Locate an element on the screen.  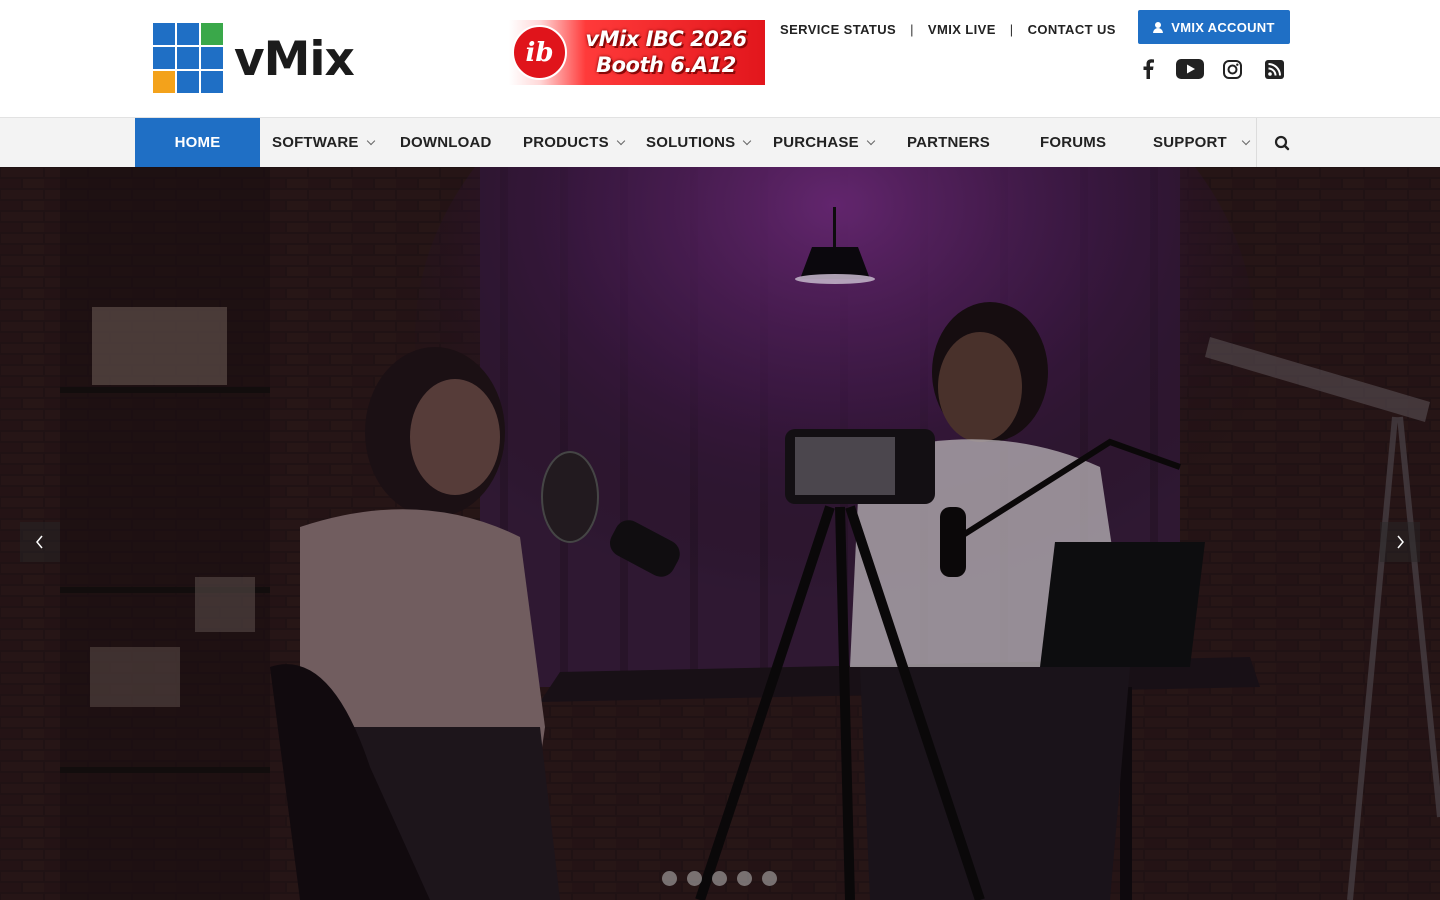
facebook-icon is located at coordinates (1148, 69).